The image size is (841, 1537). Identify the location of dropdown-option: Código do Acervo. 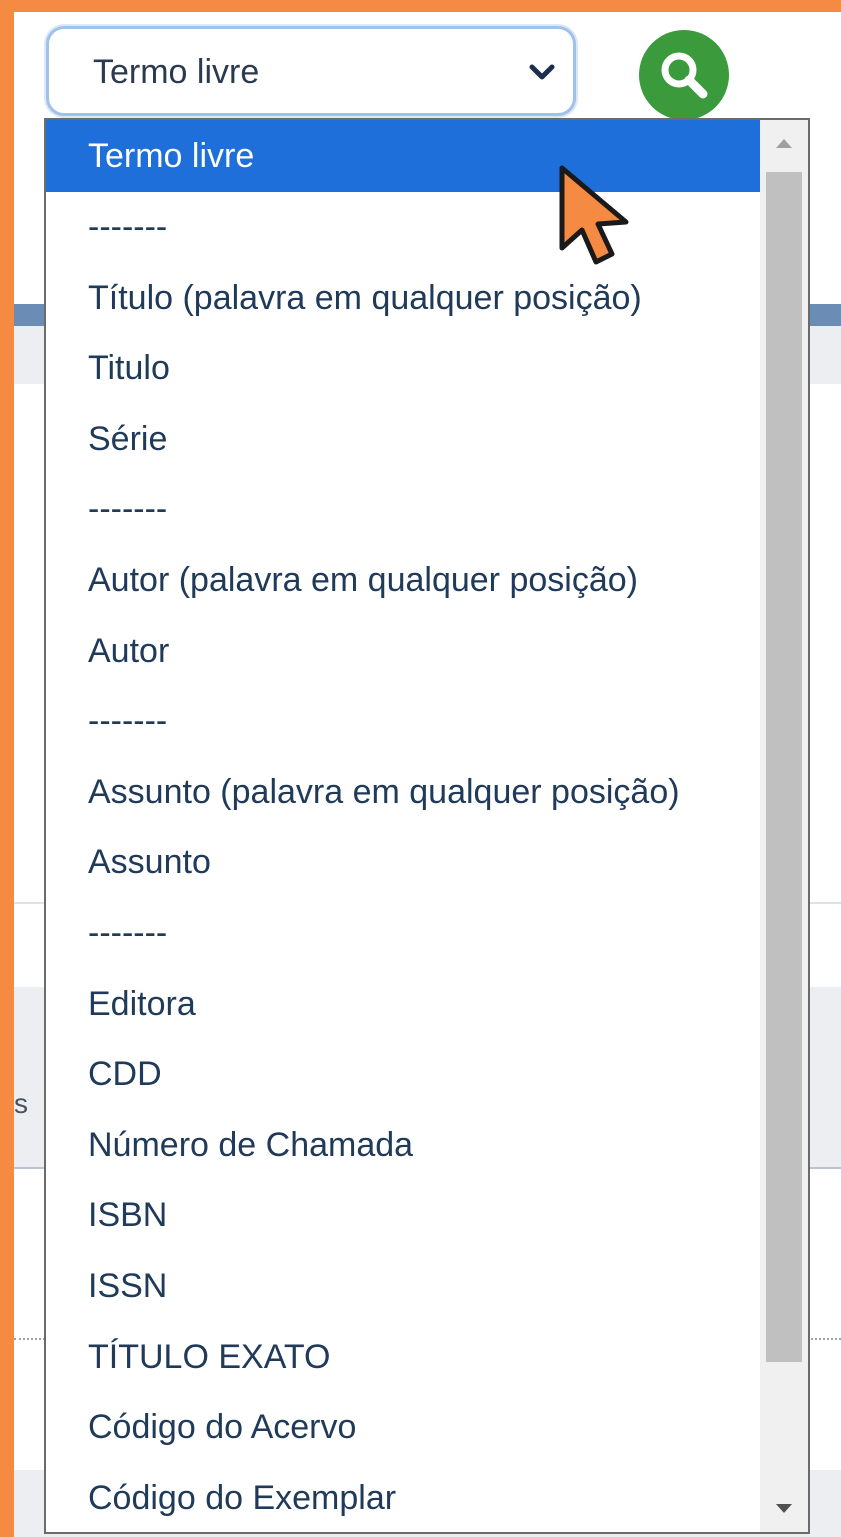
(403, 1427).